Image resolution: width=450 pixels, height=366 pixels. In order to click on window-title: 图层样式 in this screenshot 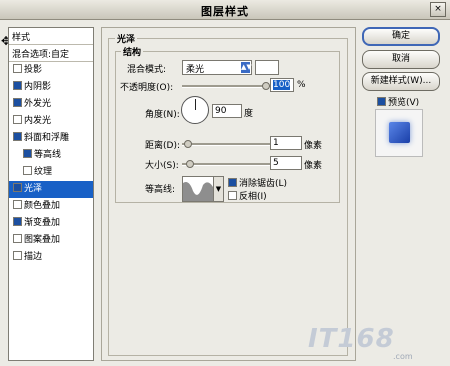, I will do `click(225, 11)`.